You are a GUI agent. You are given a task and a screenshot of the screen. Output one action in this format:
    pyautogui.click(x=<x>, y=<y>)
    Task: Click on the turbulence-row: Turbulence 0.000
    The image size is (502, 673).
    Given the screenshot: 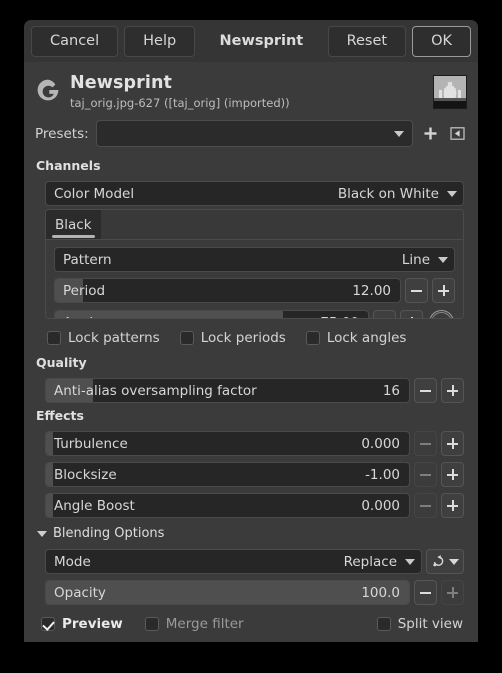 What is the action you would take?
    pyautogui.click(x=251, y=443)
    